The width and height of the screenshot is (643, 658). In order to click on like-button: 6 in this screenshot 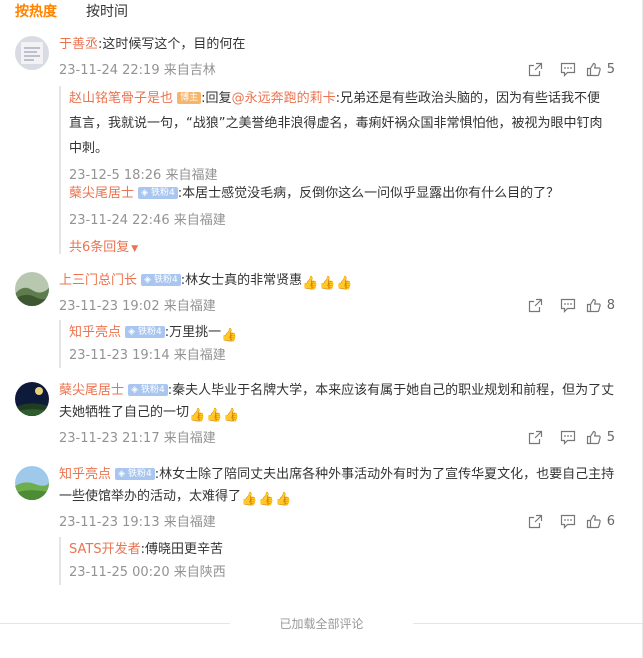, I will do `click(600, 521)`.